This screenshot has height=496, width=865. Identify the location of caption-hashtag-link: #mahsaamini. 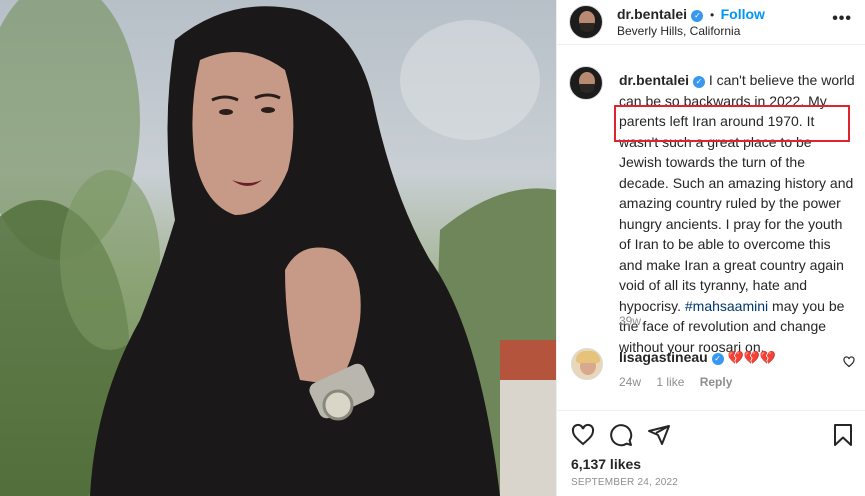
(726, 306).